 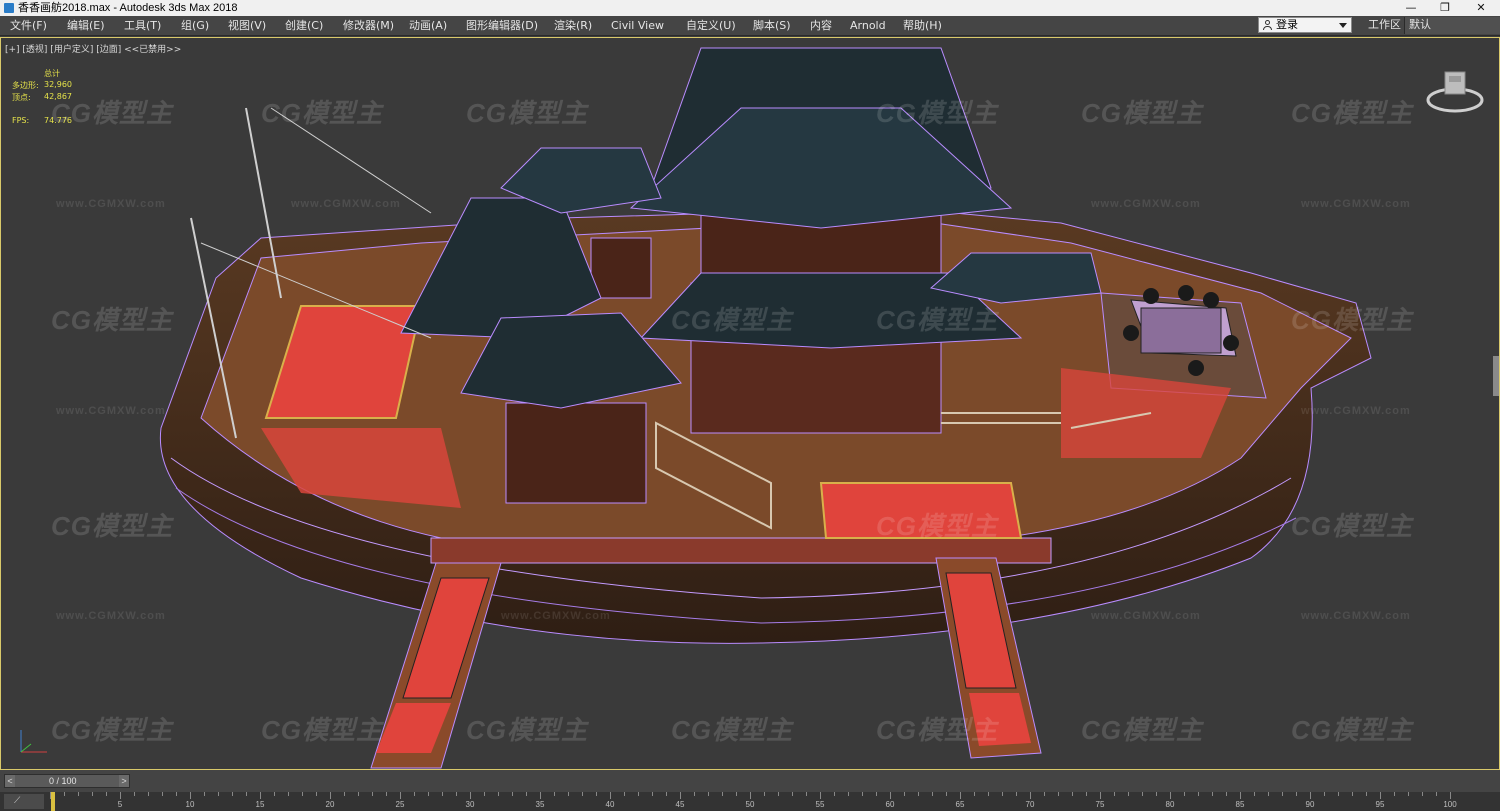 I want to click on sign-in-label: 登录, so click(x=1287, y=25).